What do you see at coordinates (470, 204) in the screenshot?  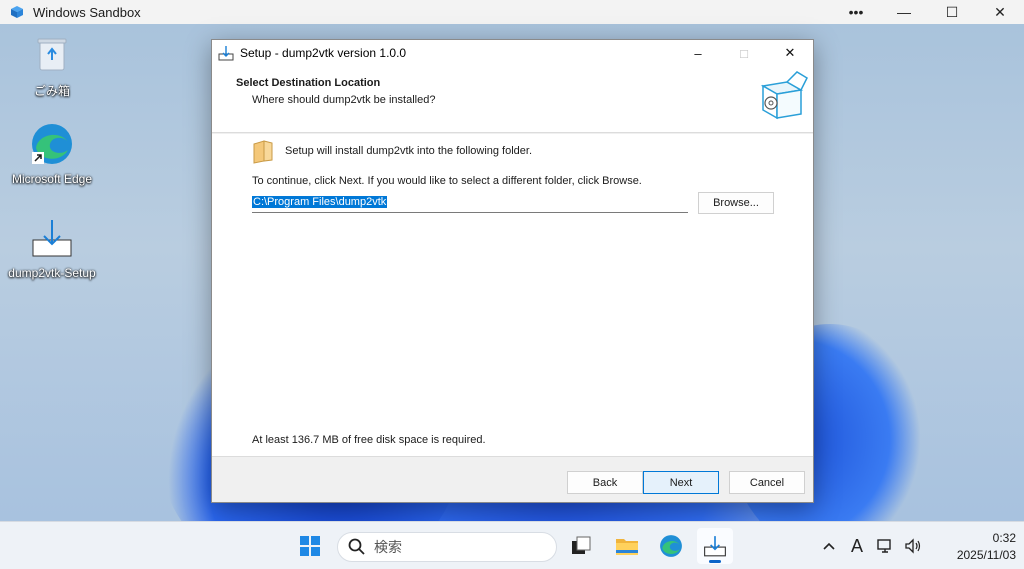 I see `destination-path-input: C:\Program Files\dump2vtk` at bounding box center [470, 204].